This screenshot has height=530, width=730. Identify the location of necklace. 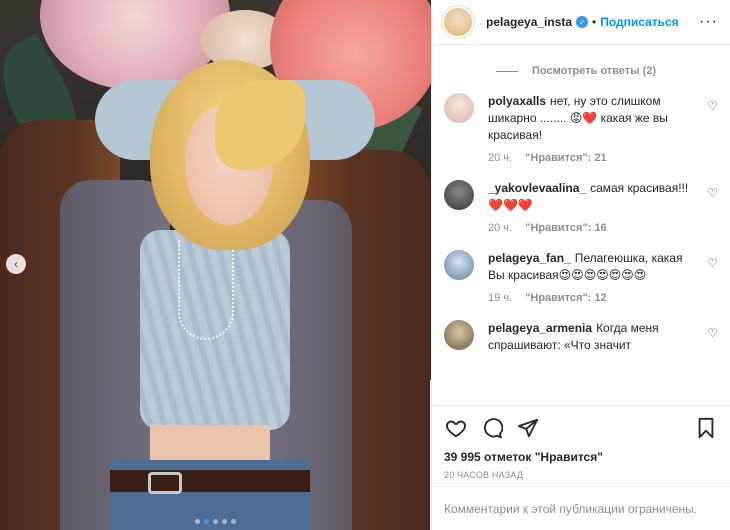
(206, 290).